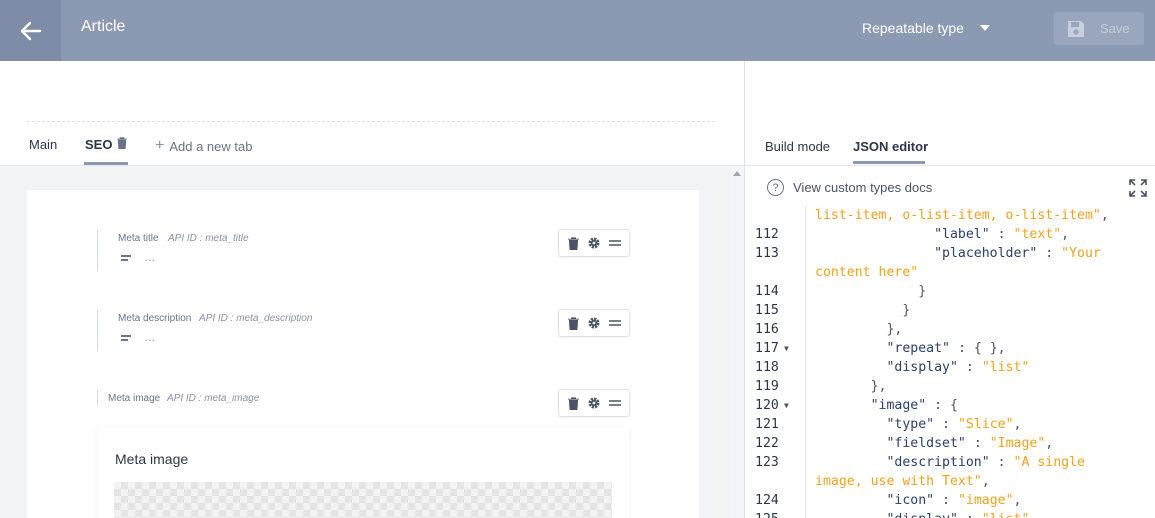 The image size is (1155, 518). I want to click on line-number: 112, so click(767, 234).